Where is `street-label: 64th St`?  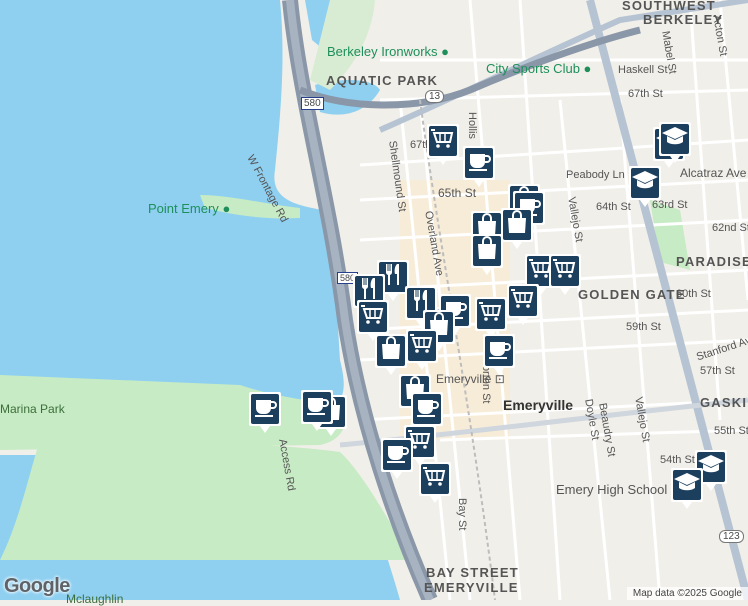 street-label: 64th St is located at coordinates (613, 207).